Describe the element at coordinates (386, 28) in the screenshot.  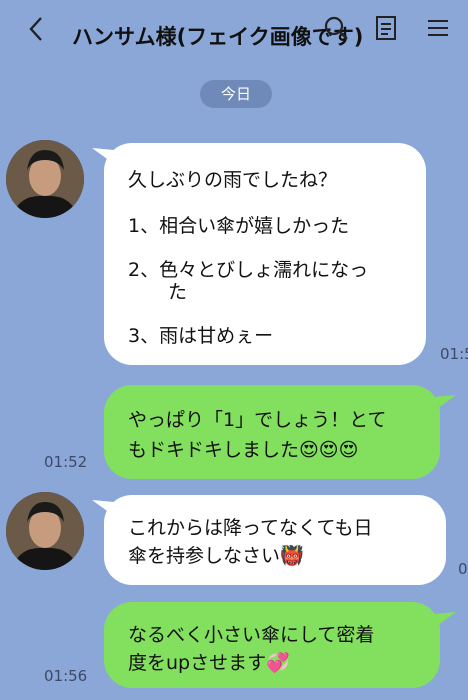
I see `notes-icon` at that location.